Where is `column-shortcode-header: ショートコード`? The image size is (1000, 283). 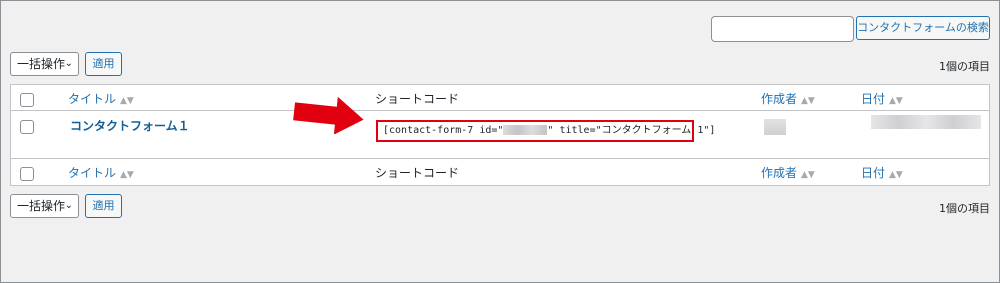
column-shortcode-header: ショートコード is located at coordinates (417, 99).